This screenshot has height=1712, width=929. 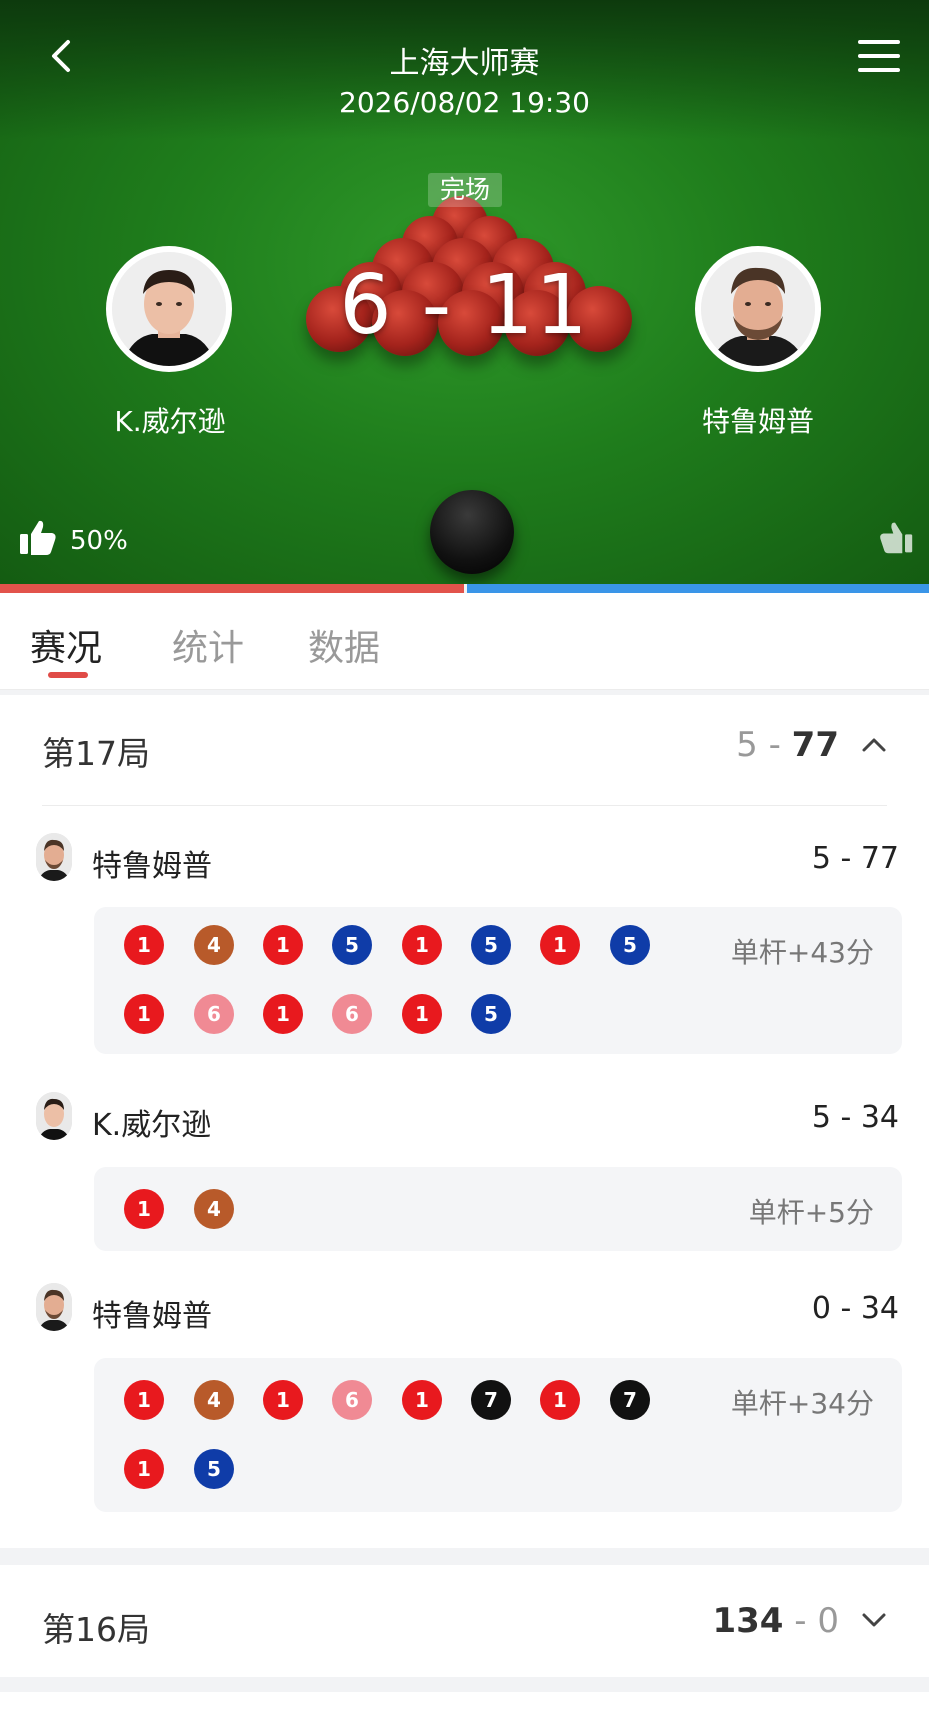 I want to click on balls-potted: 单杆+5分 1 4, so click(x=498, y=1209).